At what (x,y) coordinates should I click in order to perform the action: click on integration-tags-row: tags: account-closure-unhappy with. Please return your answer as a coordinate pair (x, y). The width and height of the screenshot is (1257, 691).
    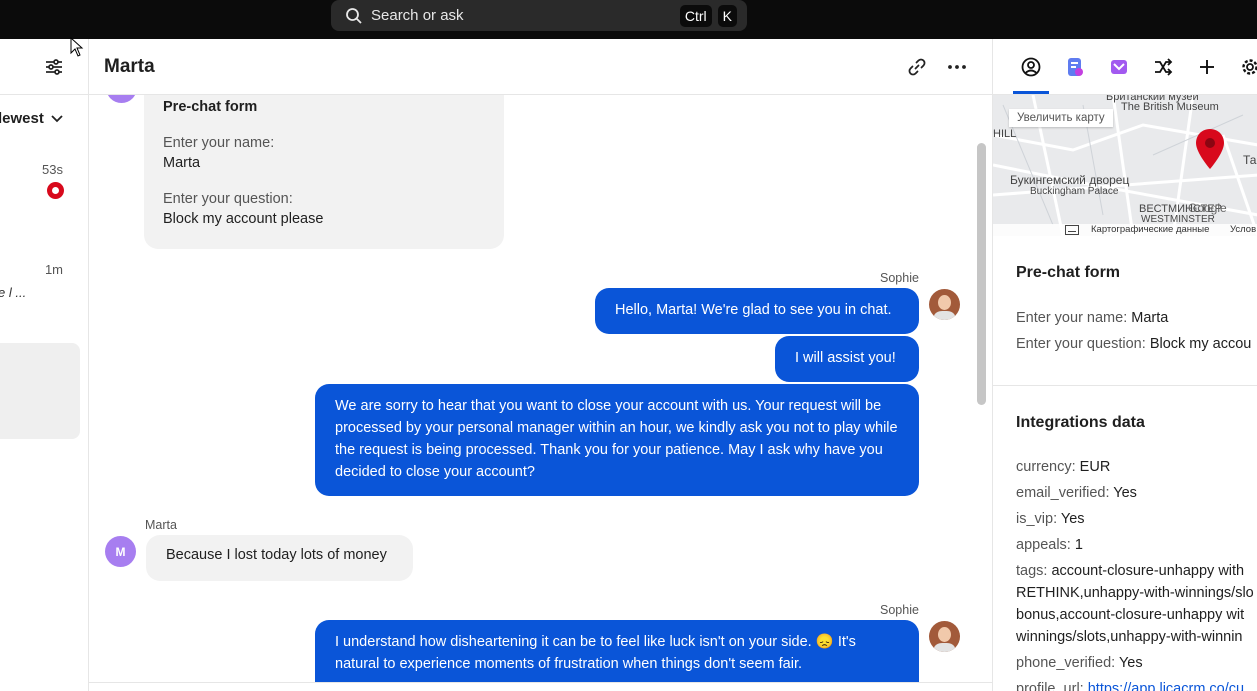
    Looking at the image, I should click on (1130, 571).